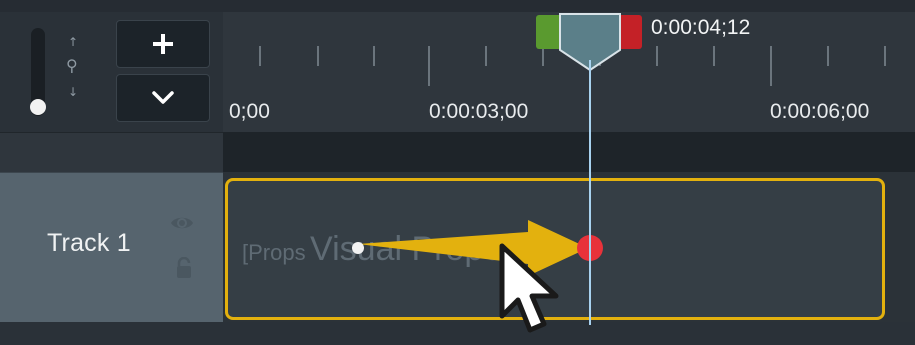  I want to click on ruler-label: 0:00:06;00, so click(820, 111).